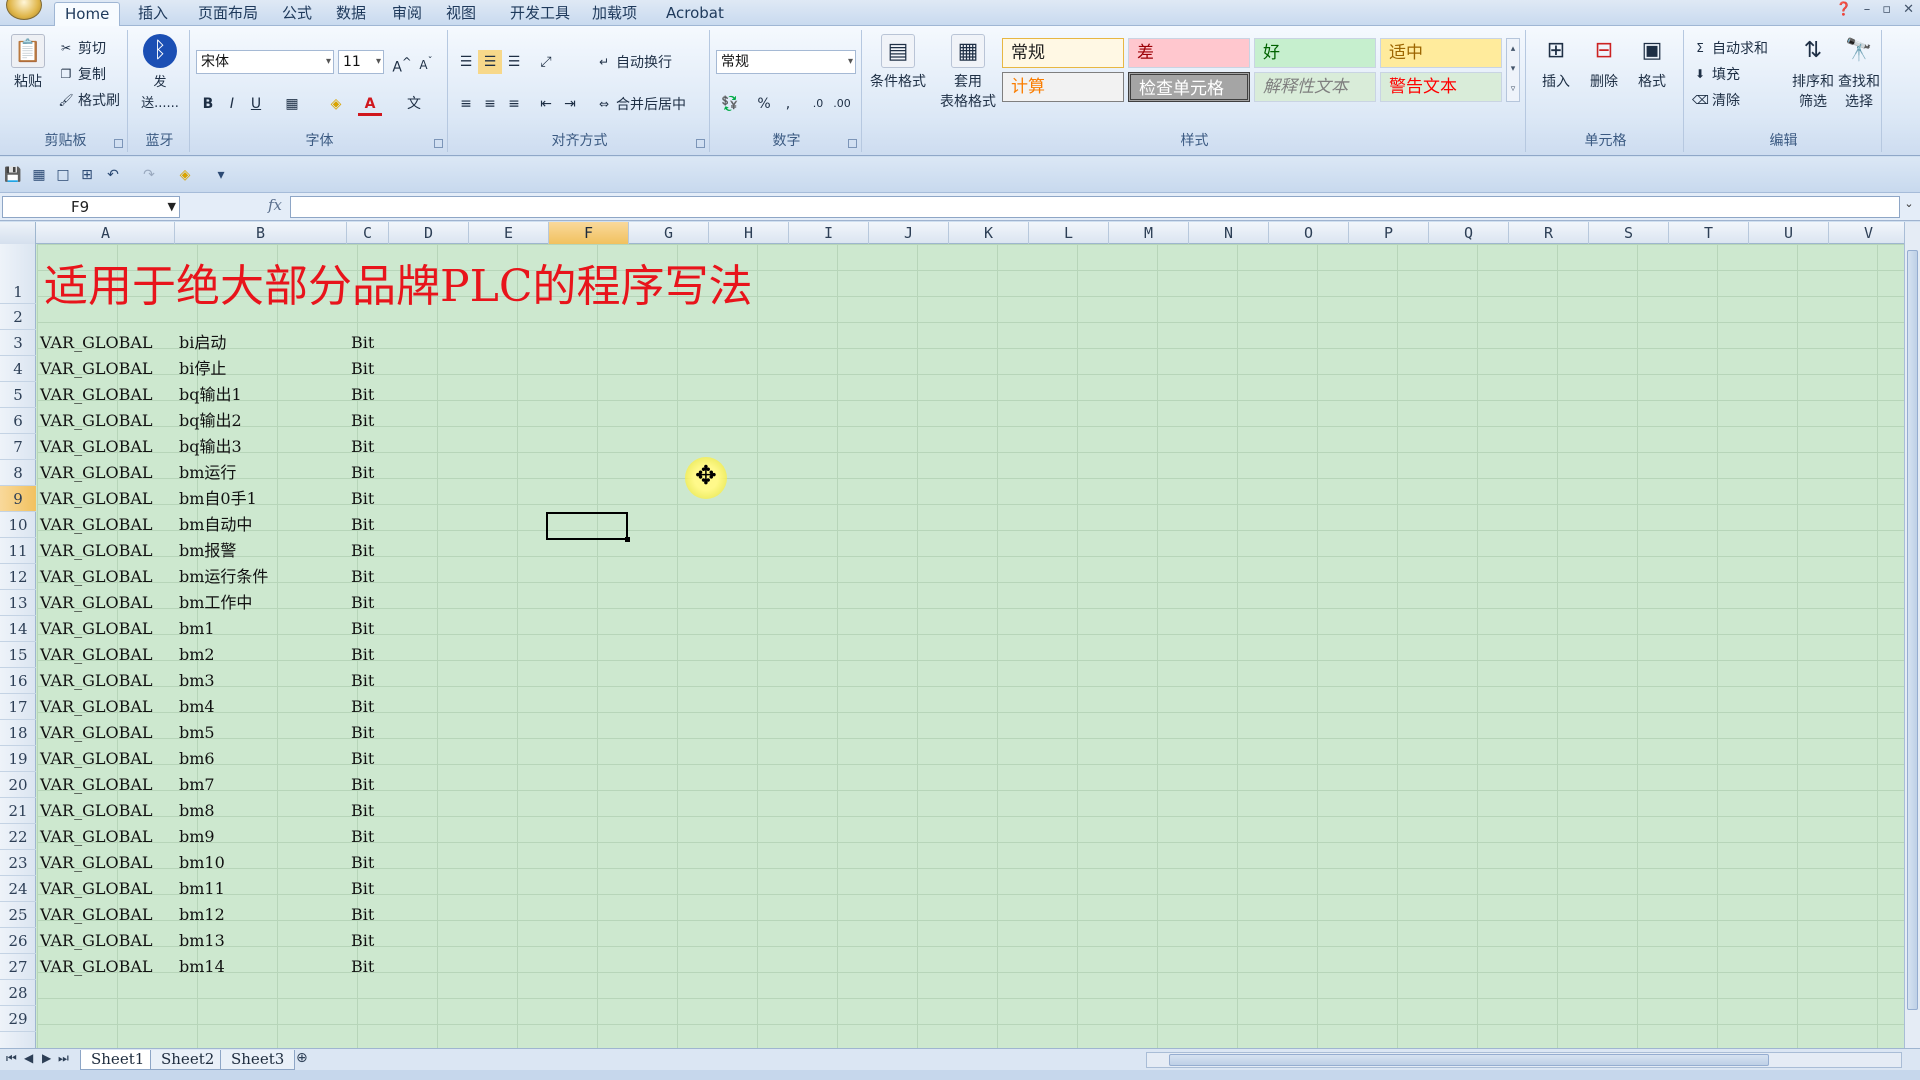 The image size is (1920, 1080). I want to click on shrink-font-button: Aˇ, so click(426, 62).